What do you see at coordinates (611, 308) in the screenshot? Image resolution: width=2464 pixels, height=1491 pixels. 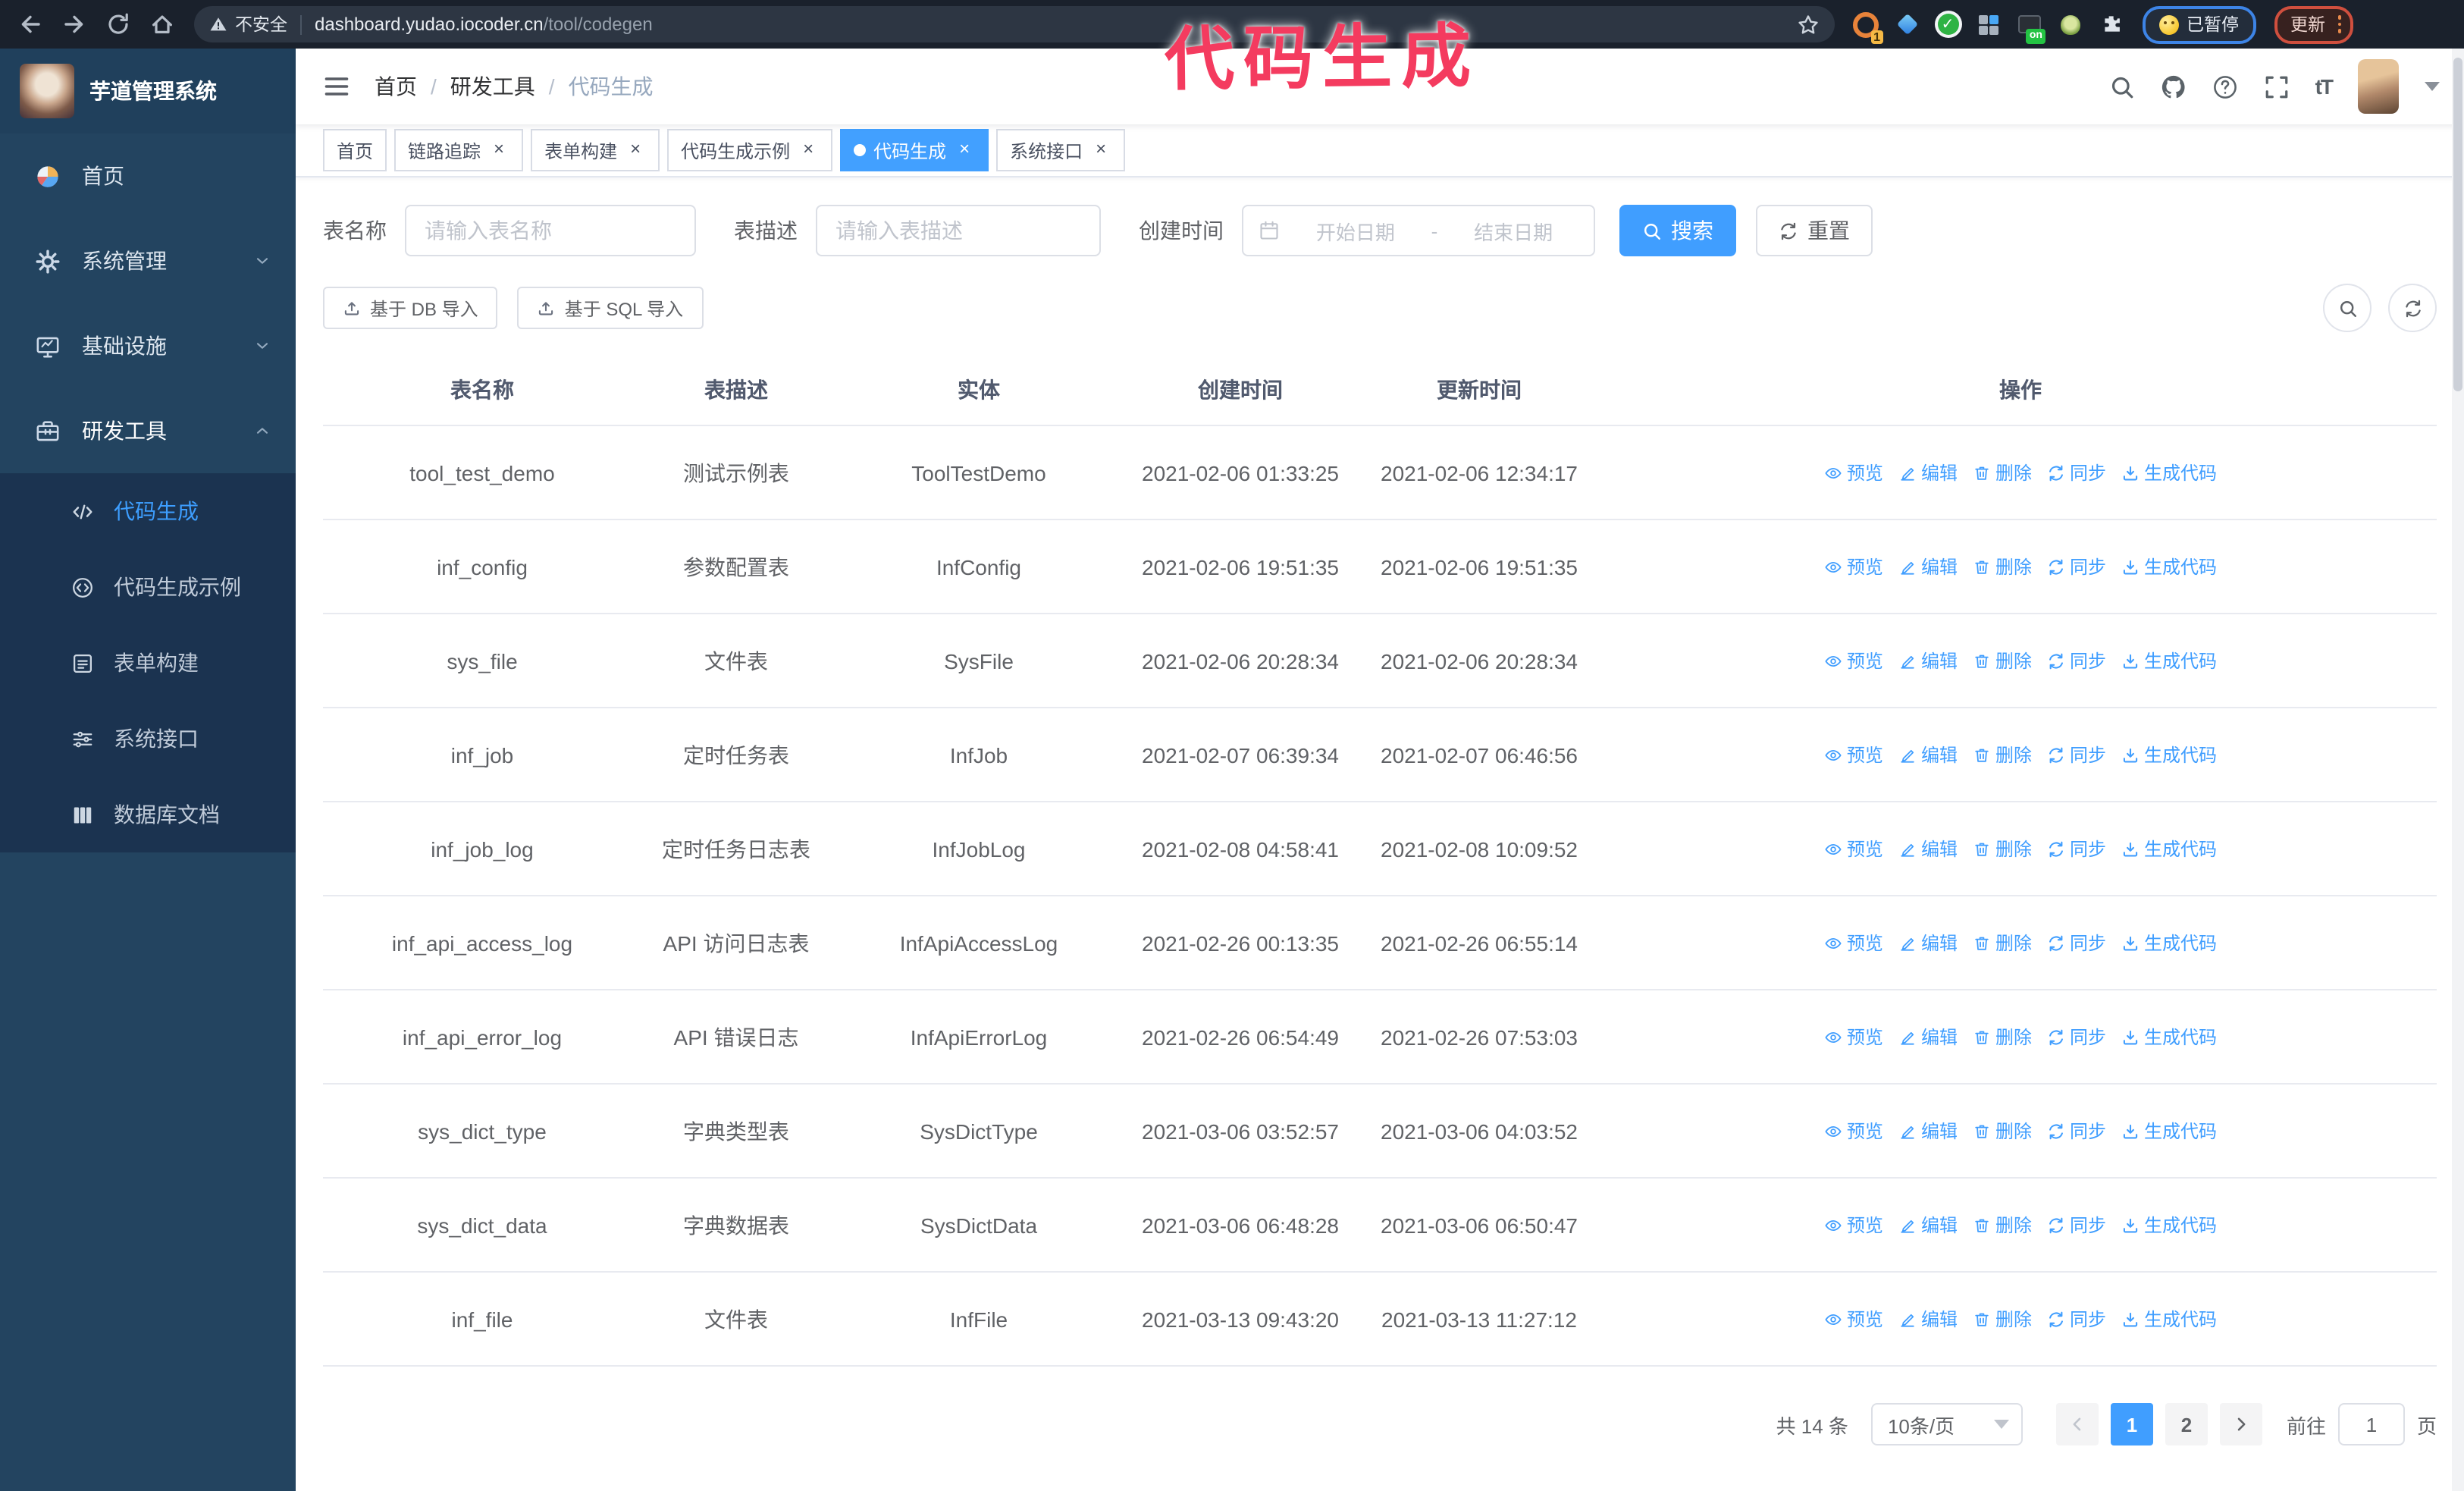 I see `import-sql-button: 基于 SQL 导入` at bounding box center [611, 308].